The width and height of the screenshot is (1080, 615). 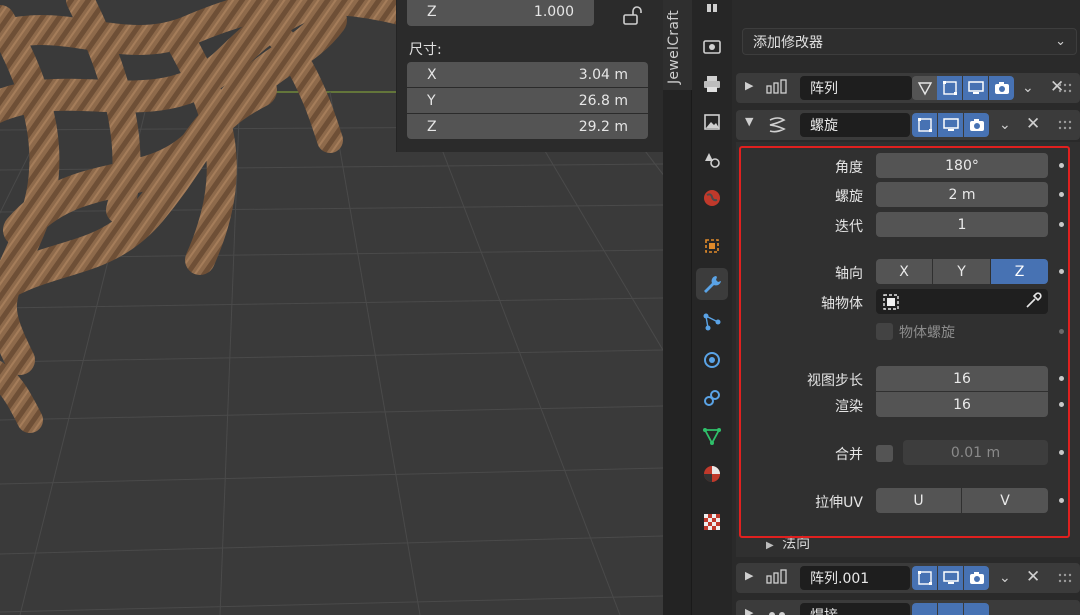 I want to click on properties-tabs, so click(x=712, y=307).